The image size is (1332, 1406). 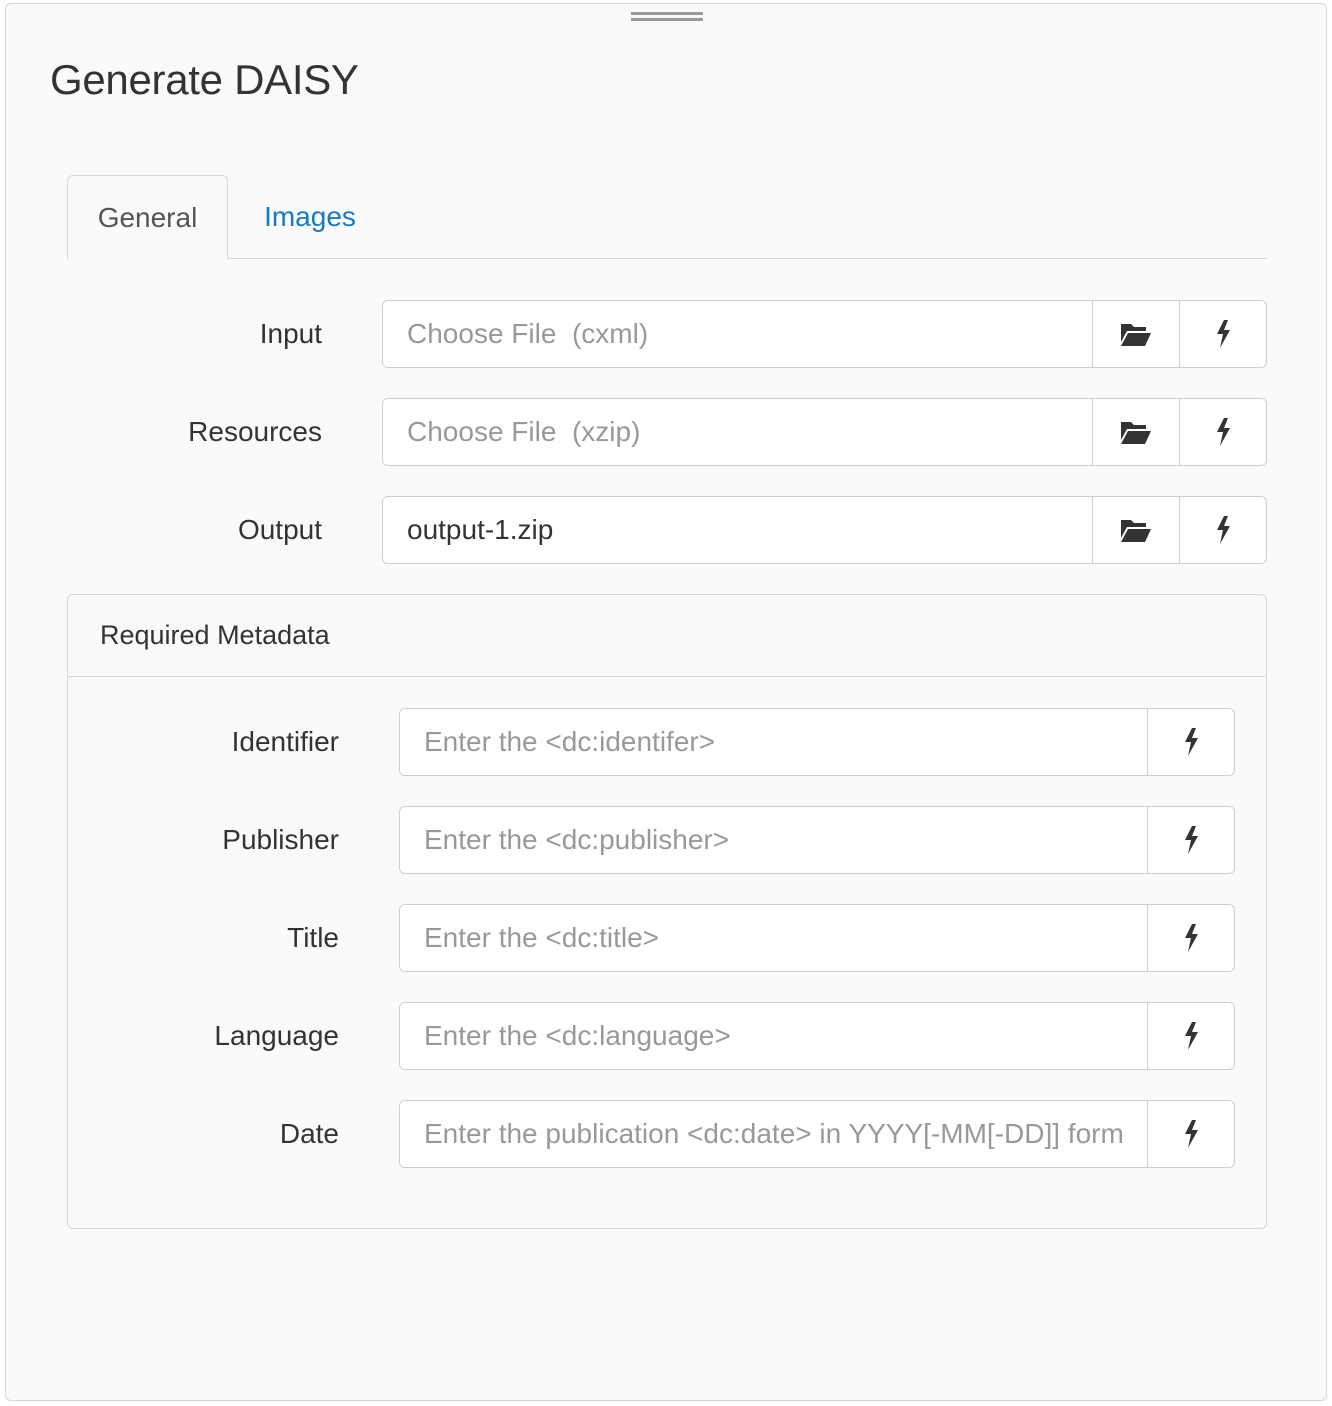 I want to click on identifier-label: Identifier, so click(x=285, y=741).